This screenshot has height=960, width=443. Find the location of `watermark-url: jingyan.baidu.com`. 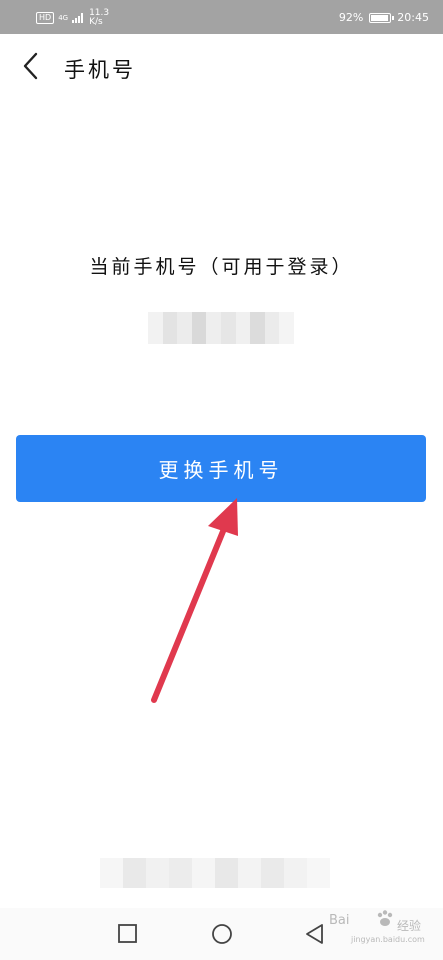

watermark-url: jingyan.baidu.com is located at coordinates (388, 939).